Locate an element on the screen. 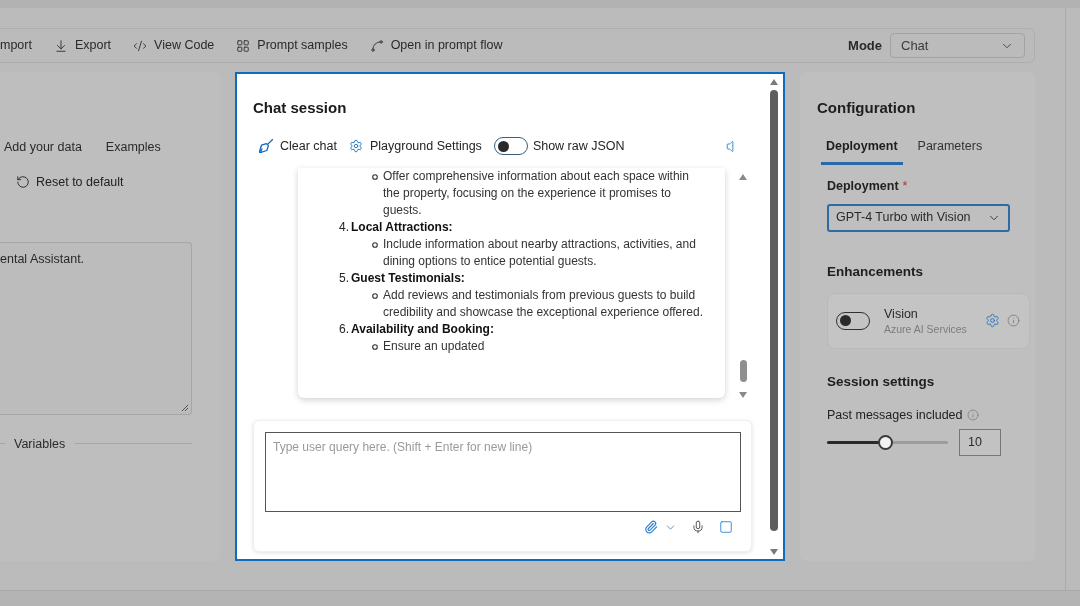 The image size is (1080, 606). list-number: 6. is located at coordinates (344, 329).